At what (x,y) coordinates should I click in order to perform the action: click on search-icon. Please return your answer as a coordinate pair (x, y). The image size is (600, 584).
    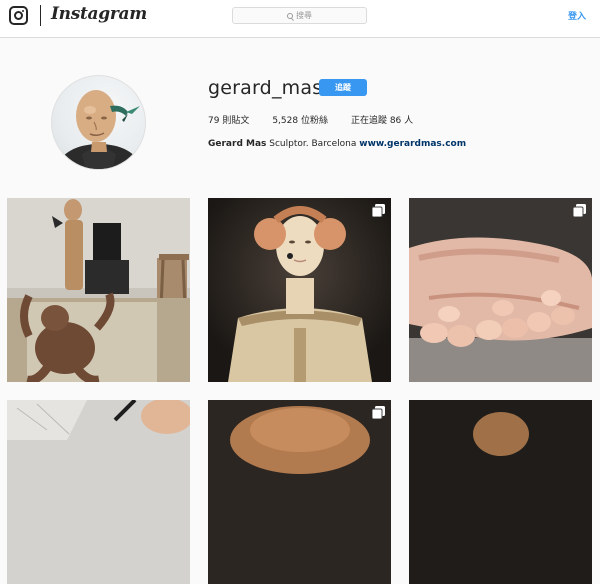
    Looking at the image, I should click on (290, 15).